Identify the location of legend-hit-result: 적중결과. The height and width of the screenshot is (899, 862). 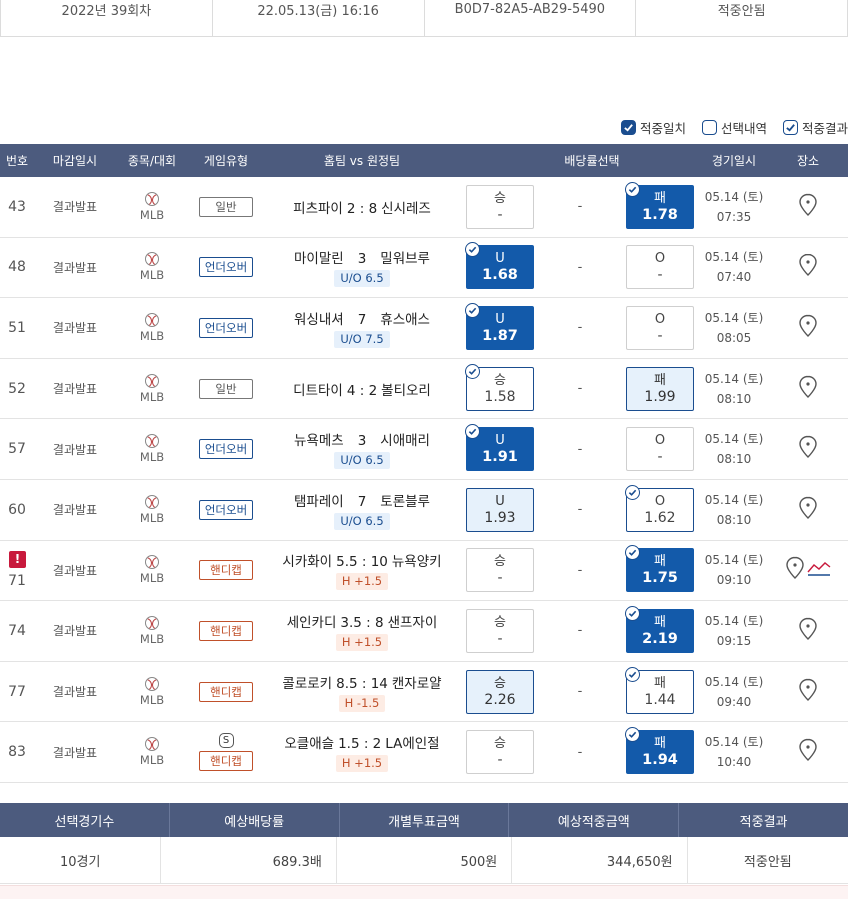
(815, 127).